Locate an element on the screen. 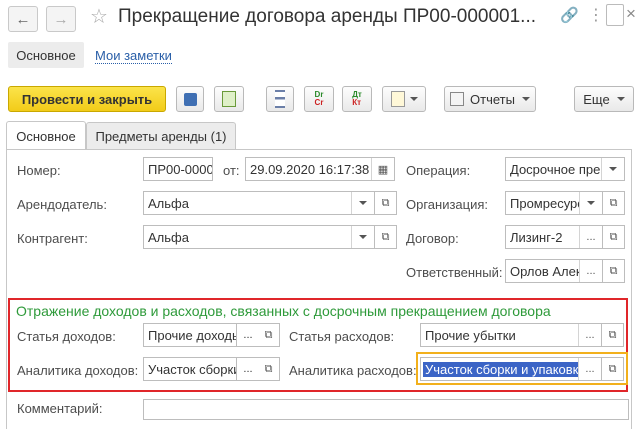 The image size is (638, 429). income-item-label: Статья доходов: is located at coordinates (66, 336).